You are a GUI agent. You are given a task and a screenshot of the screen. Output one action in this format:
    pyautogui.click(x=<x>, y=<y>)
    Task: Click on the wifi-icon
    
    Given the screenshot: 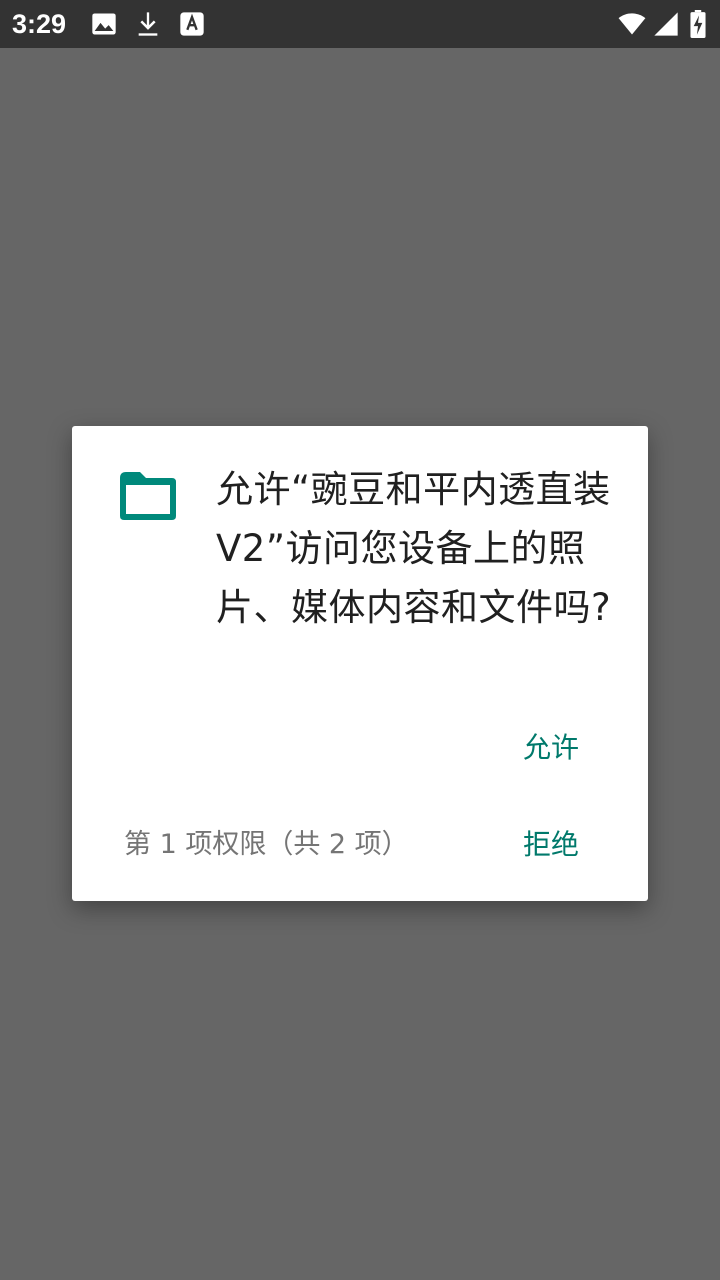 What is the action you would take?
    pyautogui.click(x=632, y=24)
    